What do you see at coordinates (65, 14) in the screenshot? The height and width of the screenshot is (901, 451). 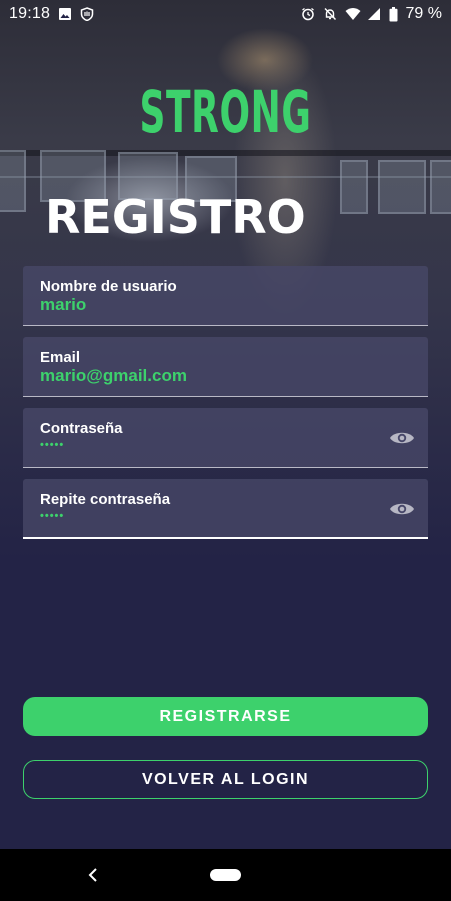 I see `image-icon` at bounding box center [65, 14].